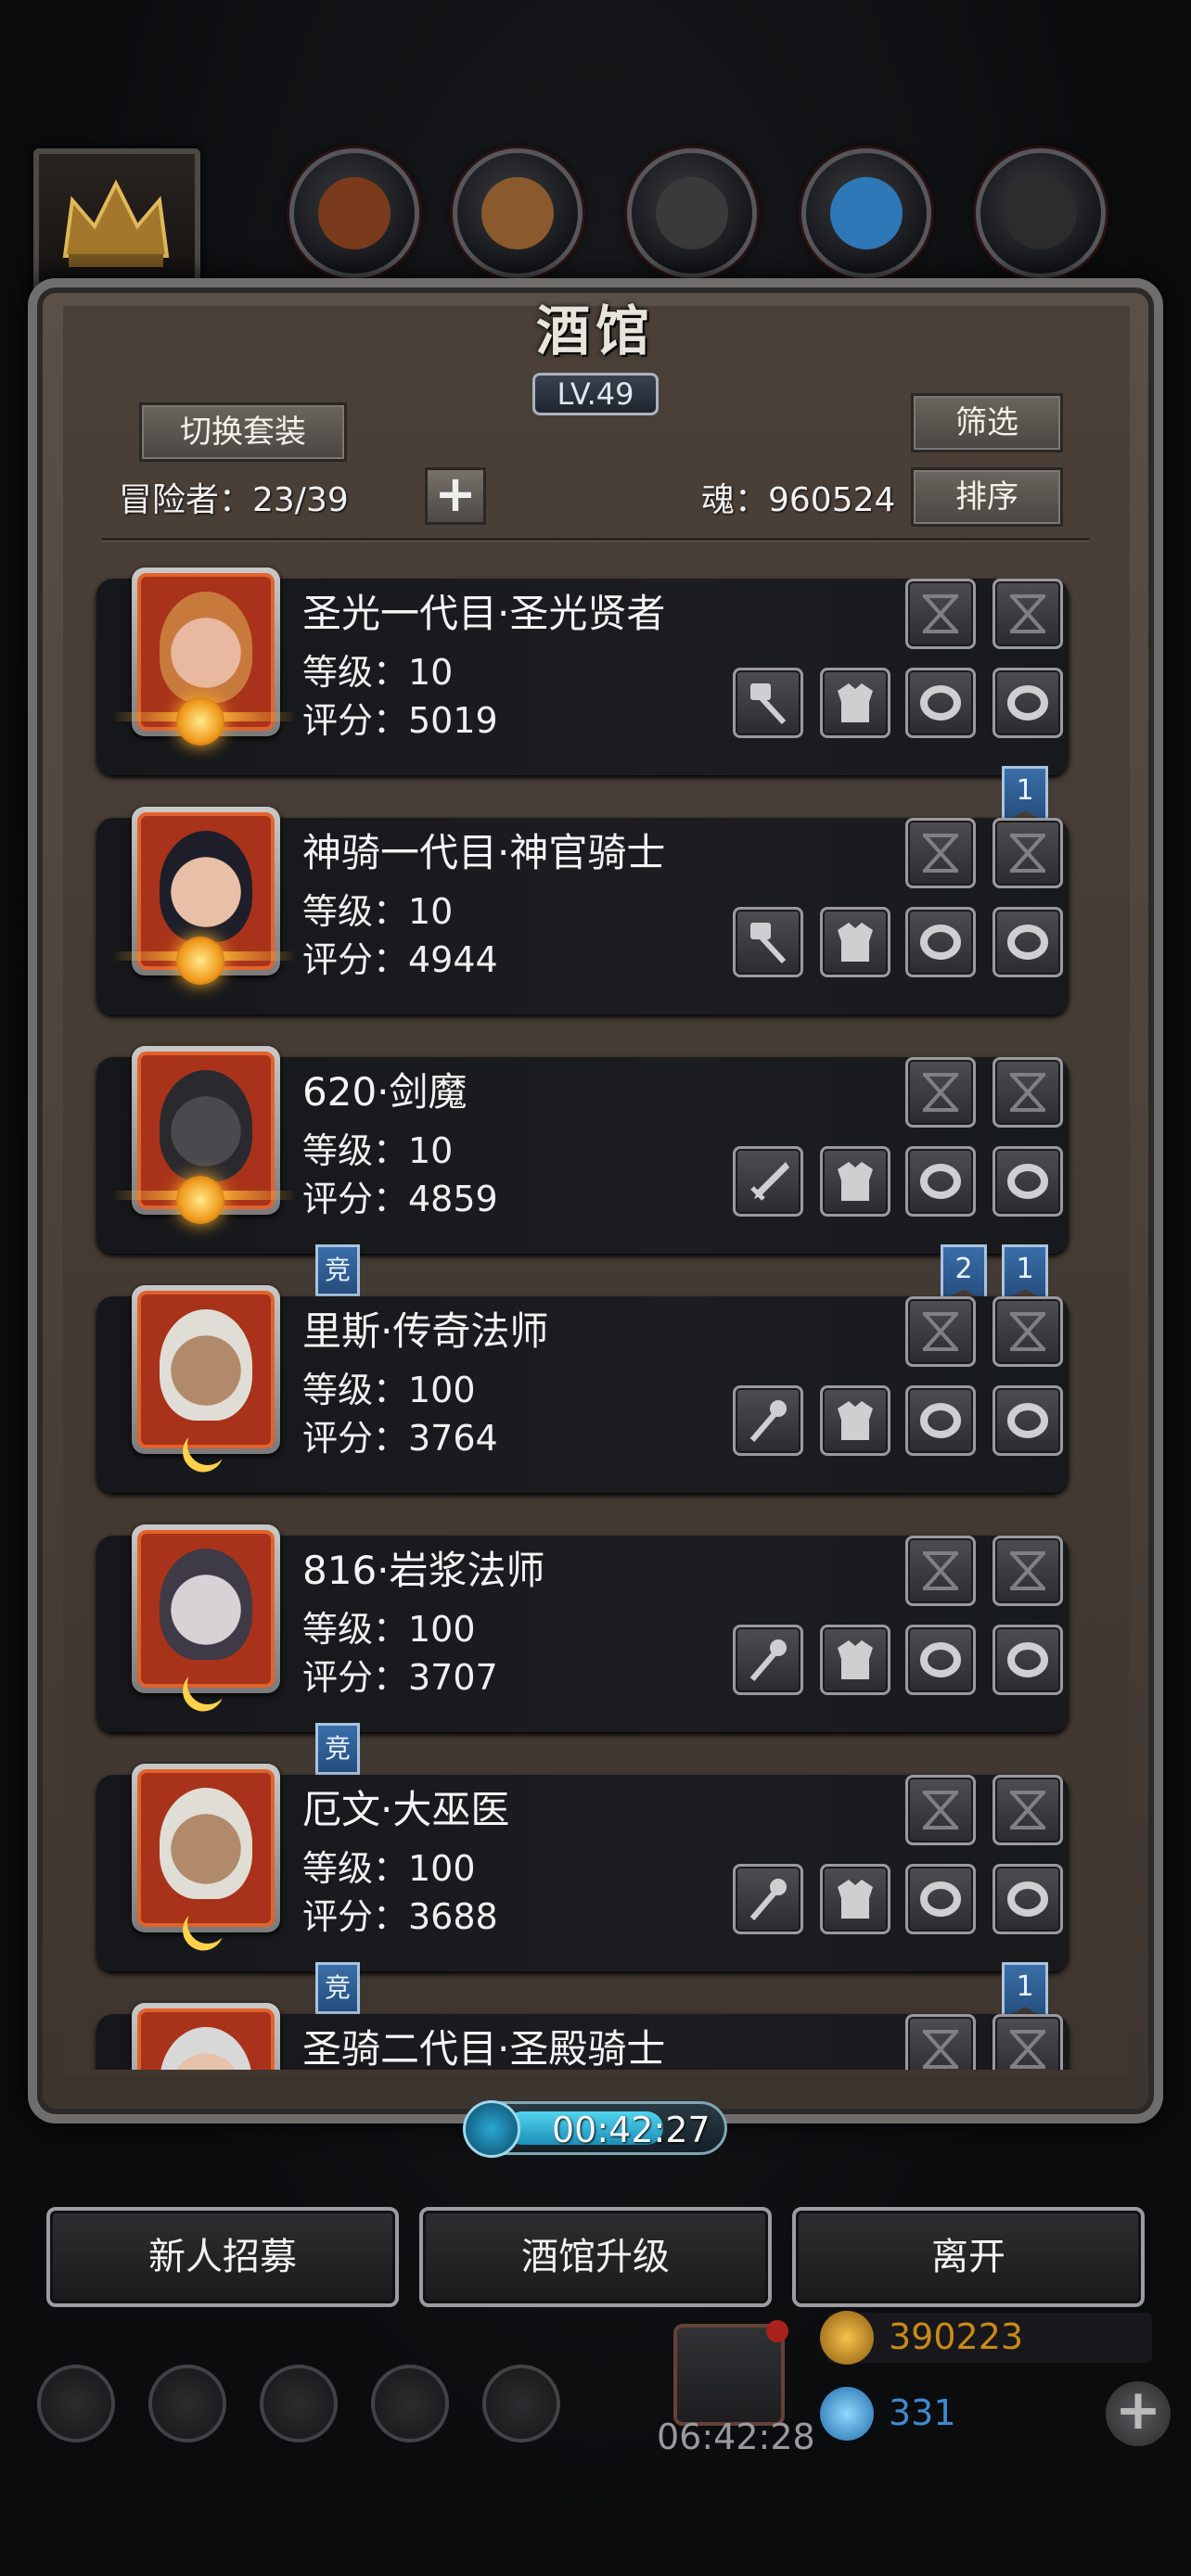 The width and height of the screenshot is (1191, 2576). What do you see at coordinates (410, 2404) in the screenshot?
I see `mail-icon` at bounding box center [410, 2404].